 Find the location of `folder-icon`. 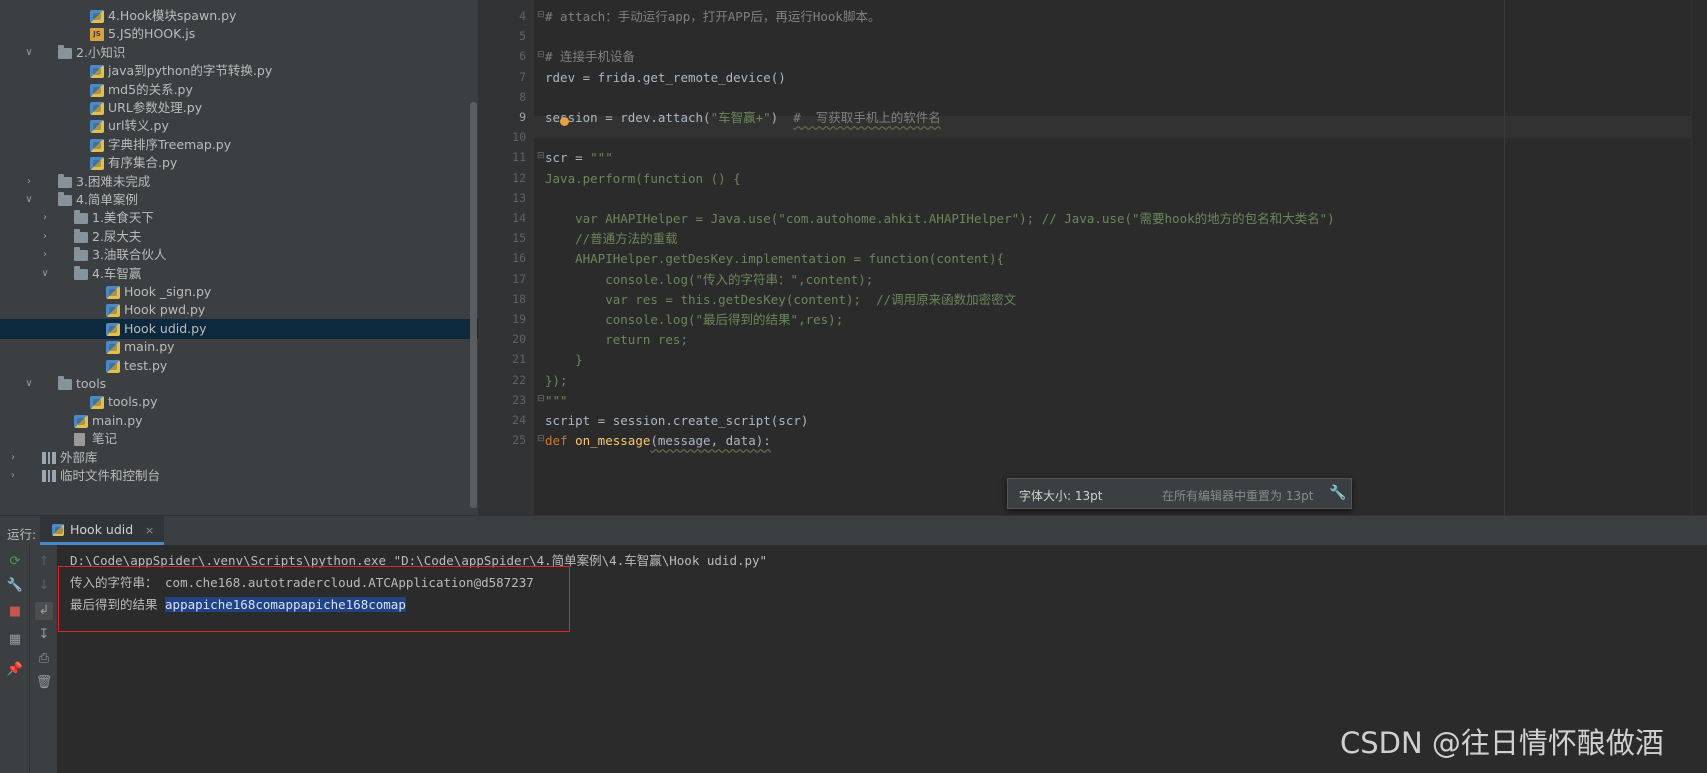

folder-icon is located at coordinates (81, 217).